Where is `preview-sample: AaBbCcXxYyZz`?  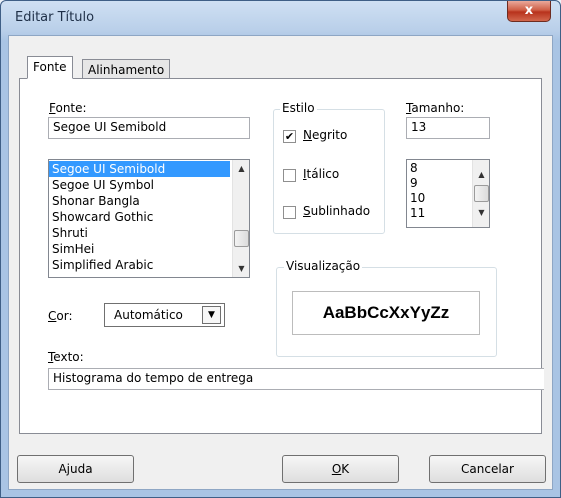 preview-sample: AaBbCcXxYyZz is located at coordinates (386, 313).